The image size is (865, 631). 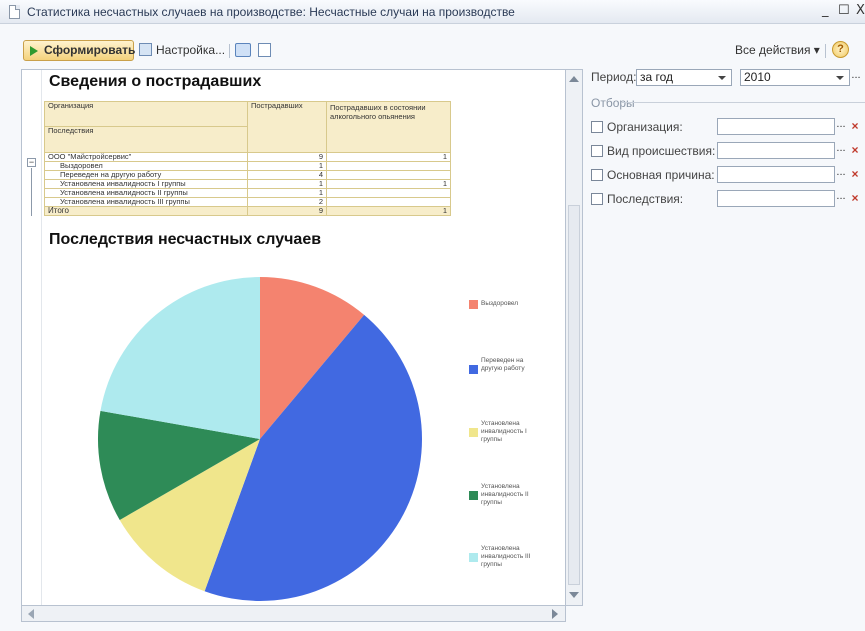 I want to click on scroll-right-icon, so click(x=555, y=614).